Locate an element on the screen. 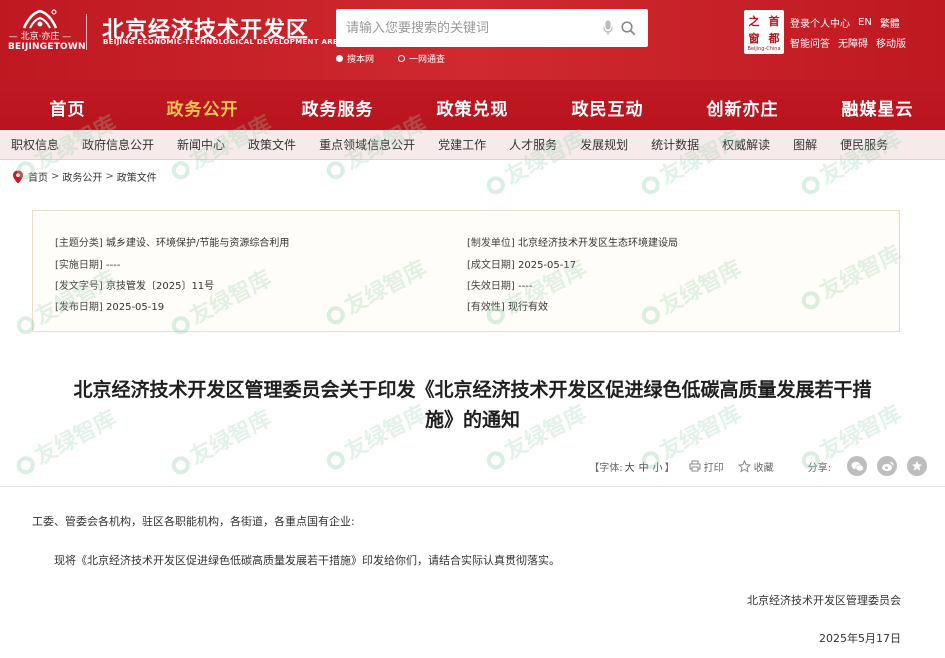 Image resolution: width=945 pixels, height=658 pixels. nav-item-innovation: 创新亦庄 is located at coordinates (742, 107).